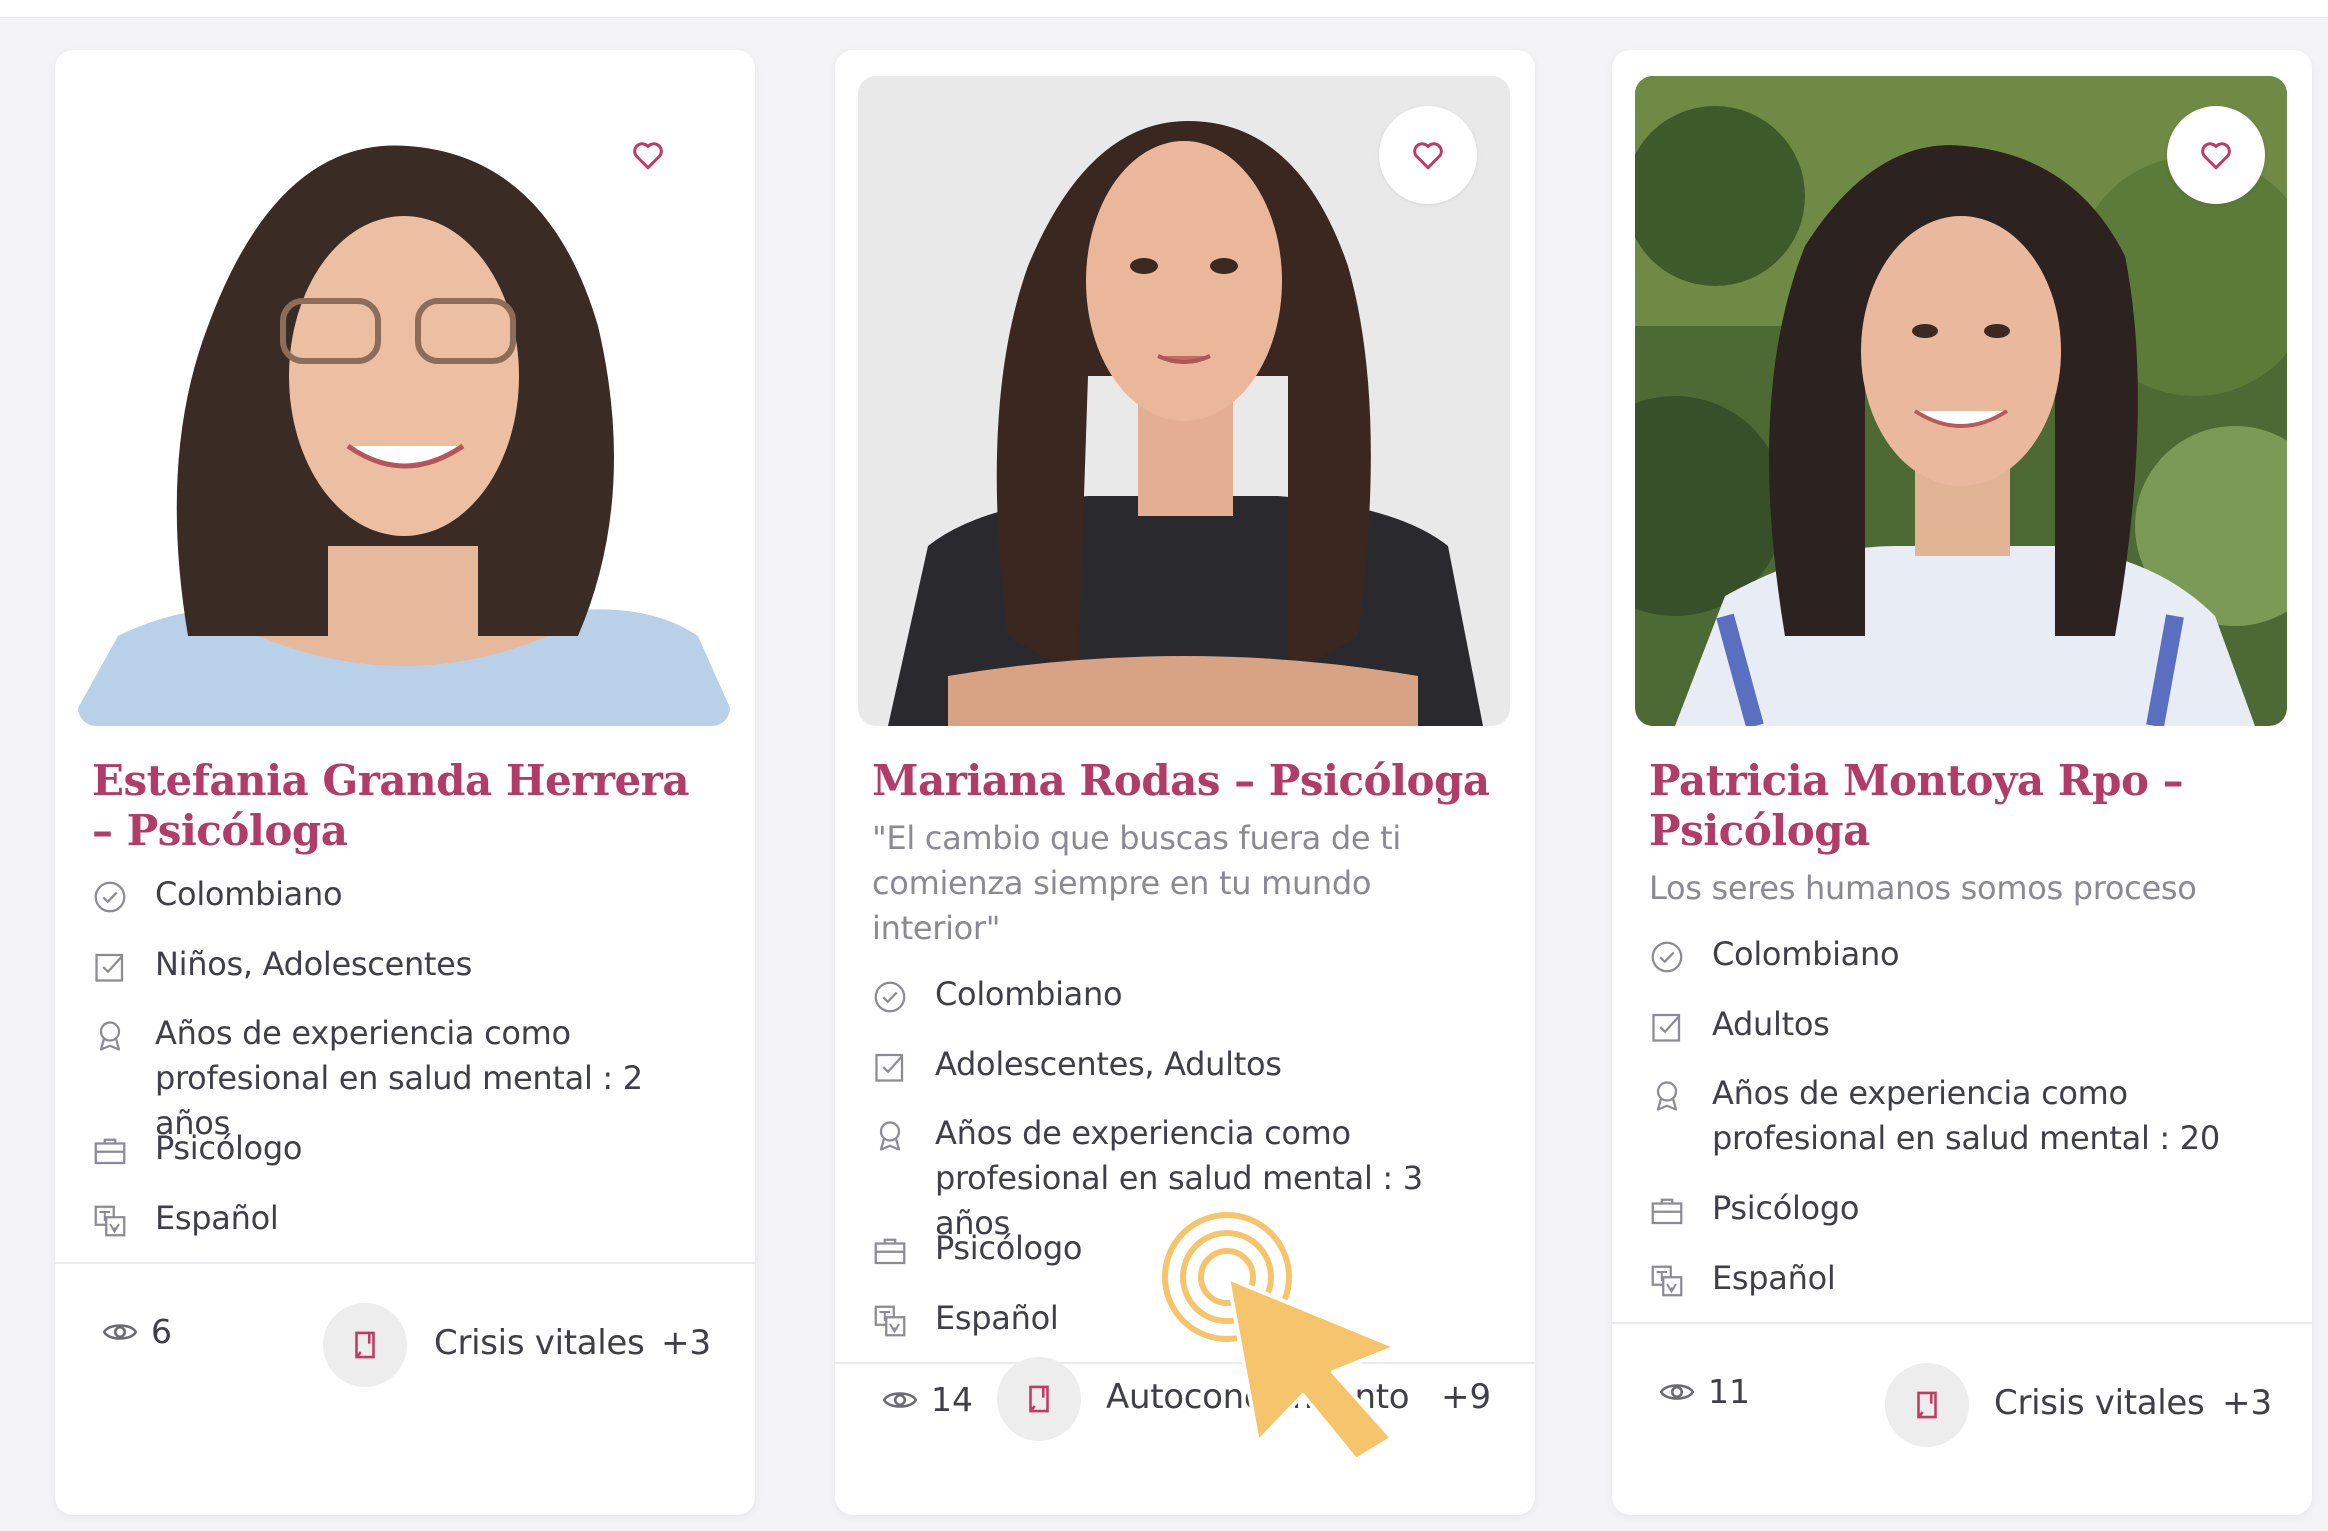 The image size is (2328, 1531). I want to click on psychologist-quote: Los seres humanos somos proceso, so click(1923, 888).